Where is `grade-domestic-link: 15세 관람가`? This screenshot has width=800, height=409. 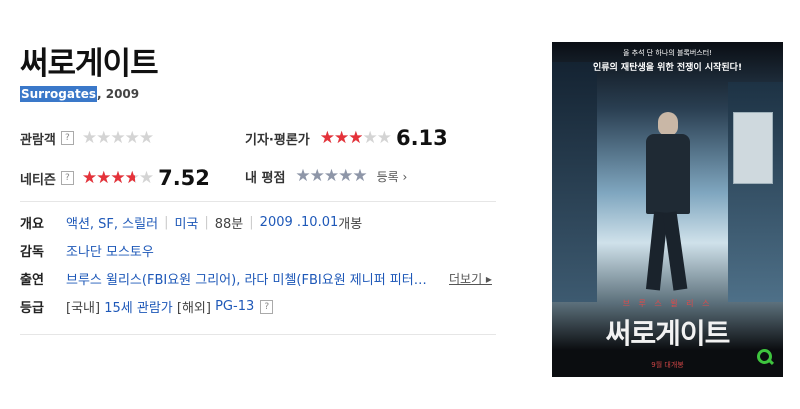
grade-domestic-link: 15세 관람가 is located at coordinates (138, 306).